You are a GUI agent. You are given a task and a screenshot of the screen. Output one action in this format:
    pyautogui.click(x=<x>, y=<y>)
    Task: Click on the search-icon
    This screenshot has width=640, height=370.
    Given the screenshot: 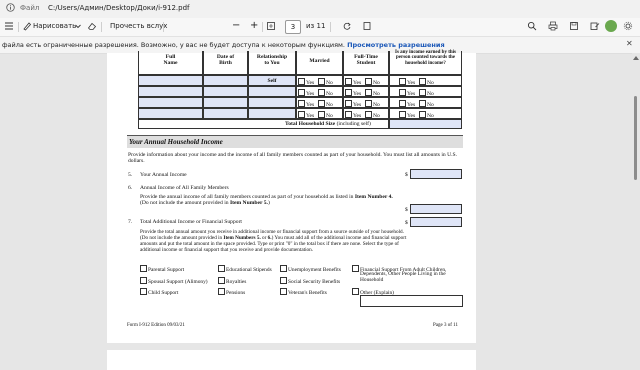 What is the action you would take?
    pyautogui.click(x=532, y=26)
    